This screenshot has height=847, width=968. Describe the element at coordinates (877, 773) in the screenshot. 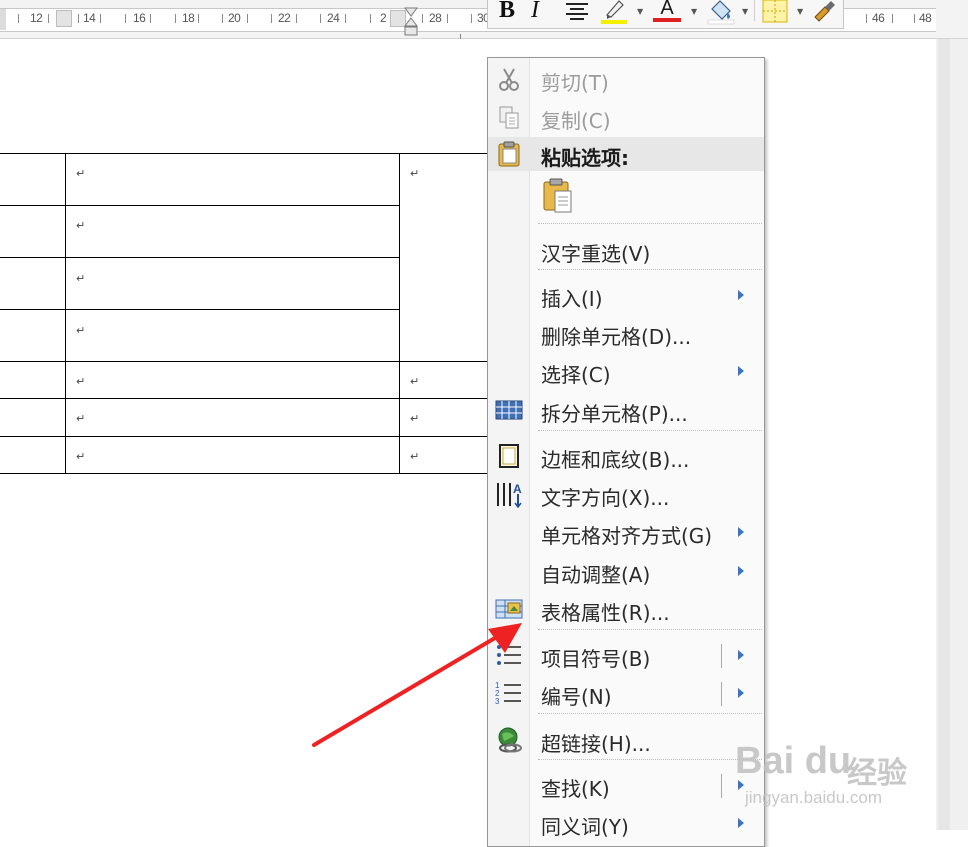

I see `watermark-title: 经验` at that location.